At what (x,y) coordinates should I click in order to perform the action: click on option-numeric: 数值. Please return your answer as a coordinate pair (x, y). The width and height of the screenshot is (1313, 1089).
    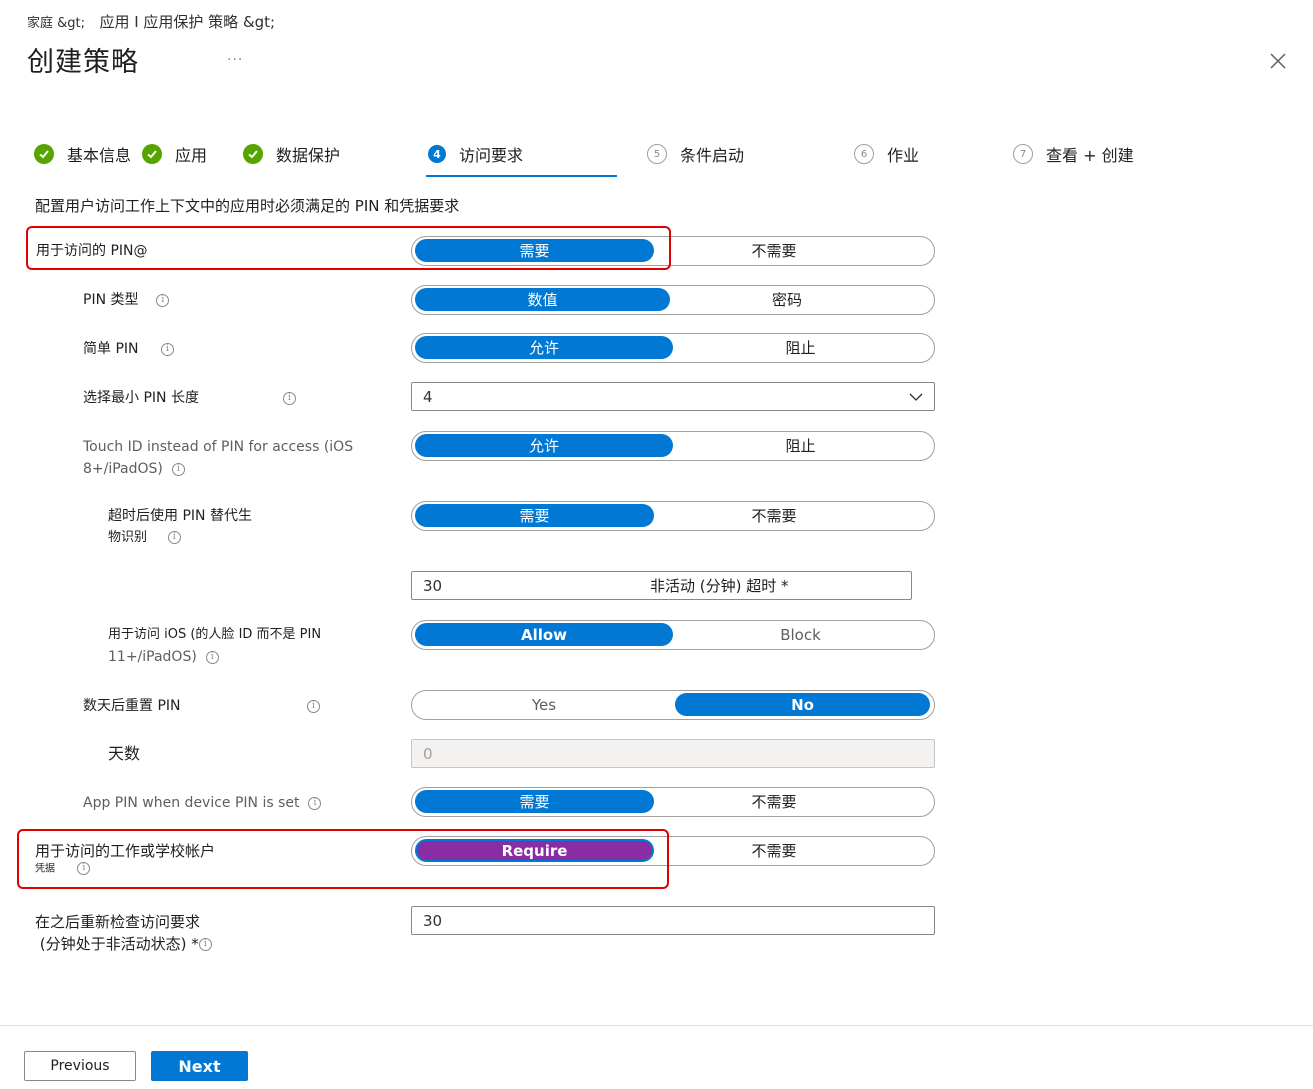
    Looking at the image, I should click on (542, 299).